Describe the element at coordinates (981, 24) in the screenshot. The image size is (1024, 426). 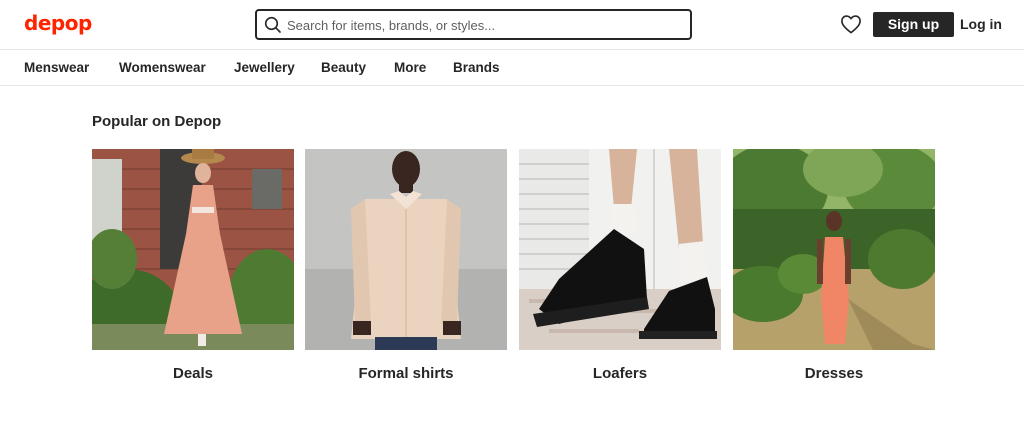
I see `log-in-link: Log in` at that location.